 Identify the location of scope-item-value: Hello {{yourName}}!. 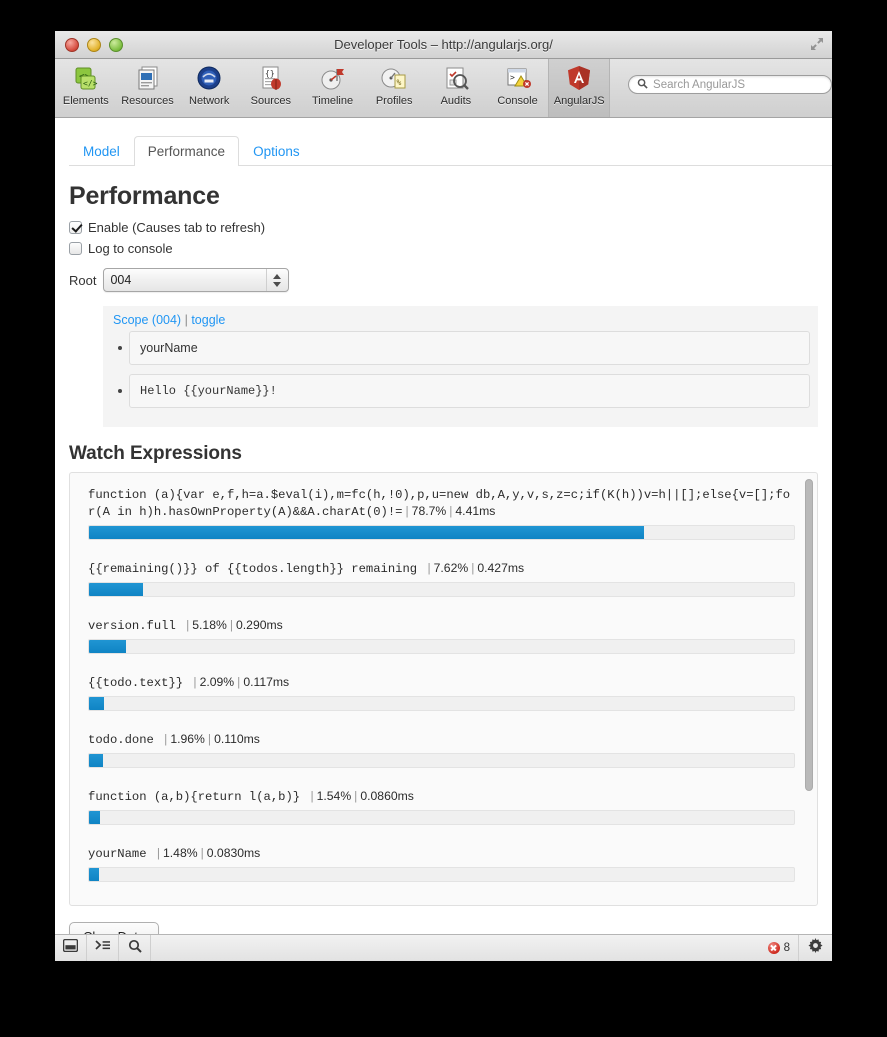
(469, 391).